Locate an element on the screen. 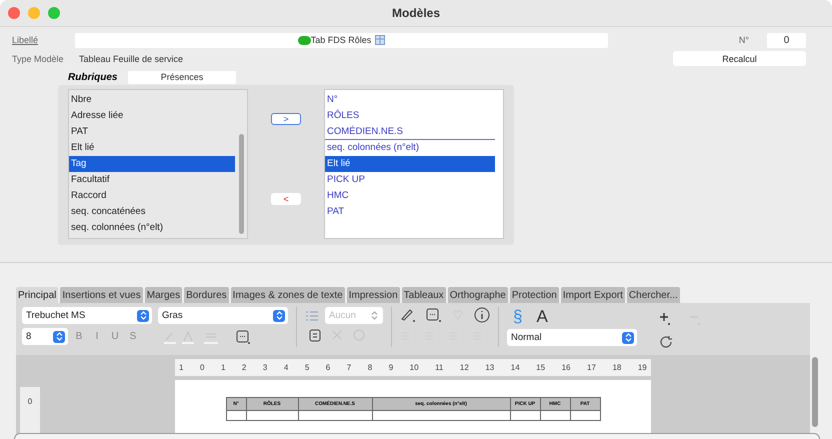 This screenshot has width=832, height=439. size-select: 8 is located at coordinates (45, 336).